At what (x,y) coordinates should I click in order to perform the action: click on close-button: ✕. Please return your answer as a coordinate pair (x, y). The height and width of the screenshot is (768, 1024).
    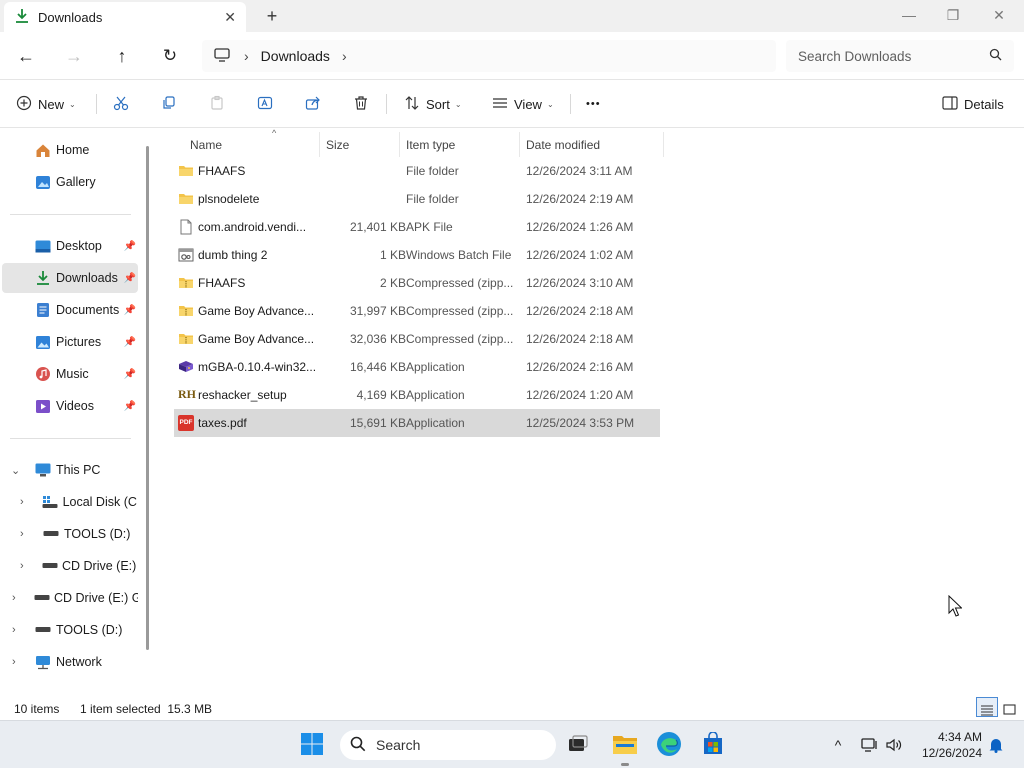
    Looking at the image, I should click on (999, 15).